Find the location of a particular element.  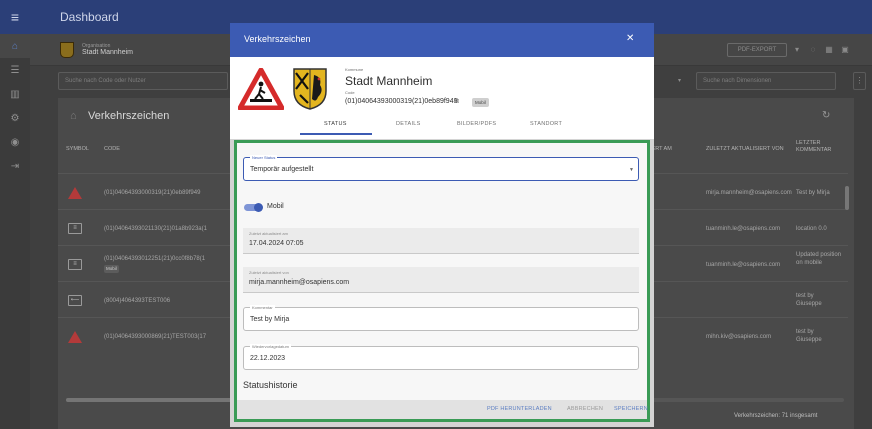

page-title: Dashboard is located at coordinates (89, 17).